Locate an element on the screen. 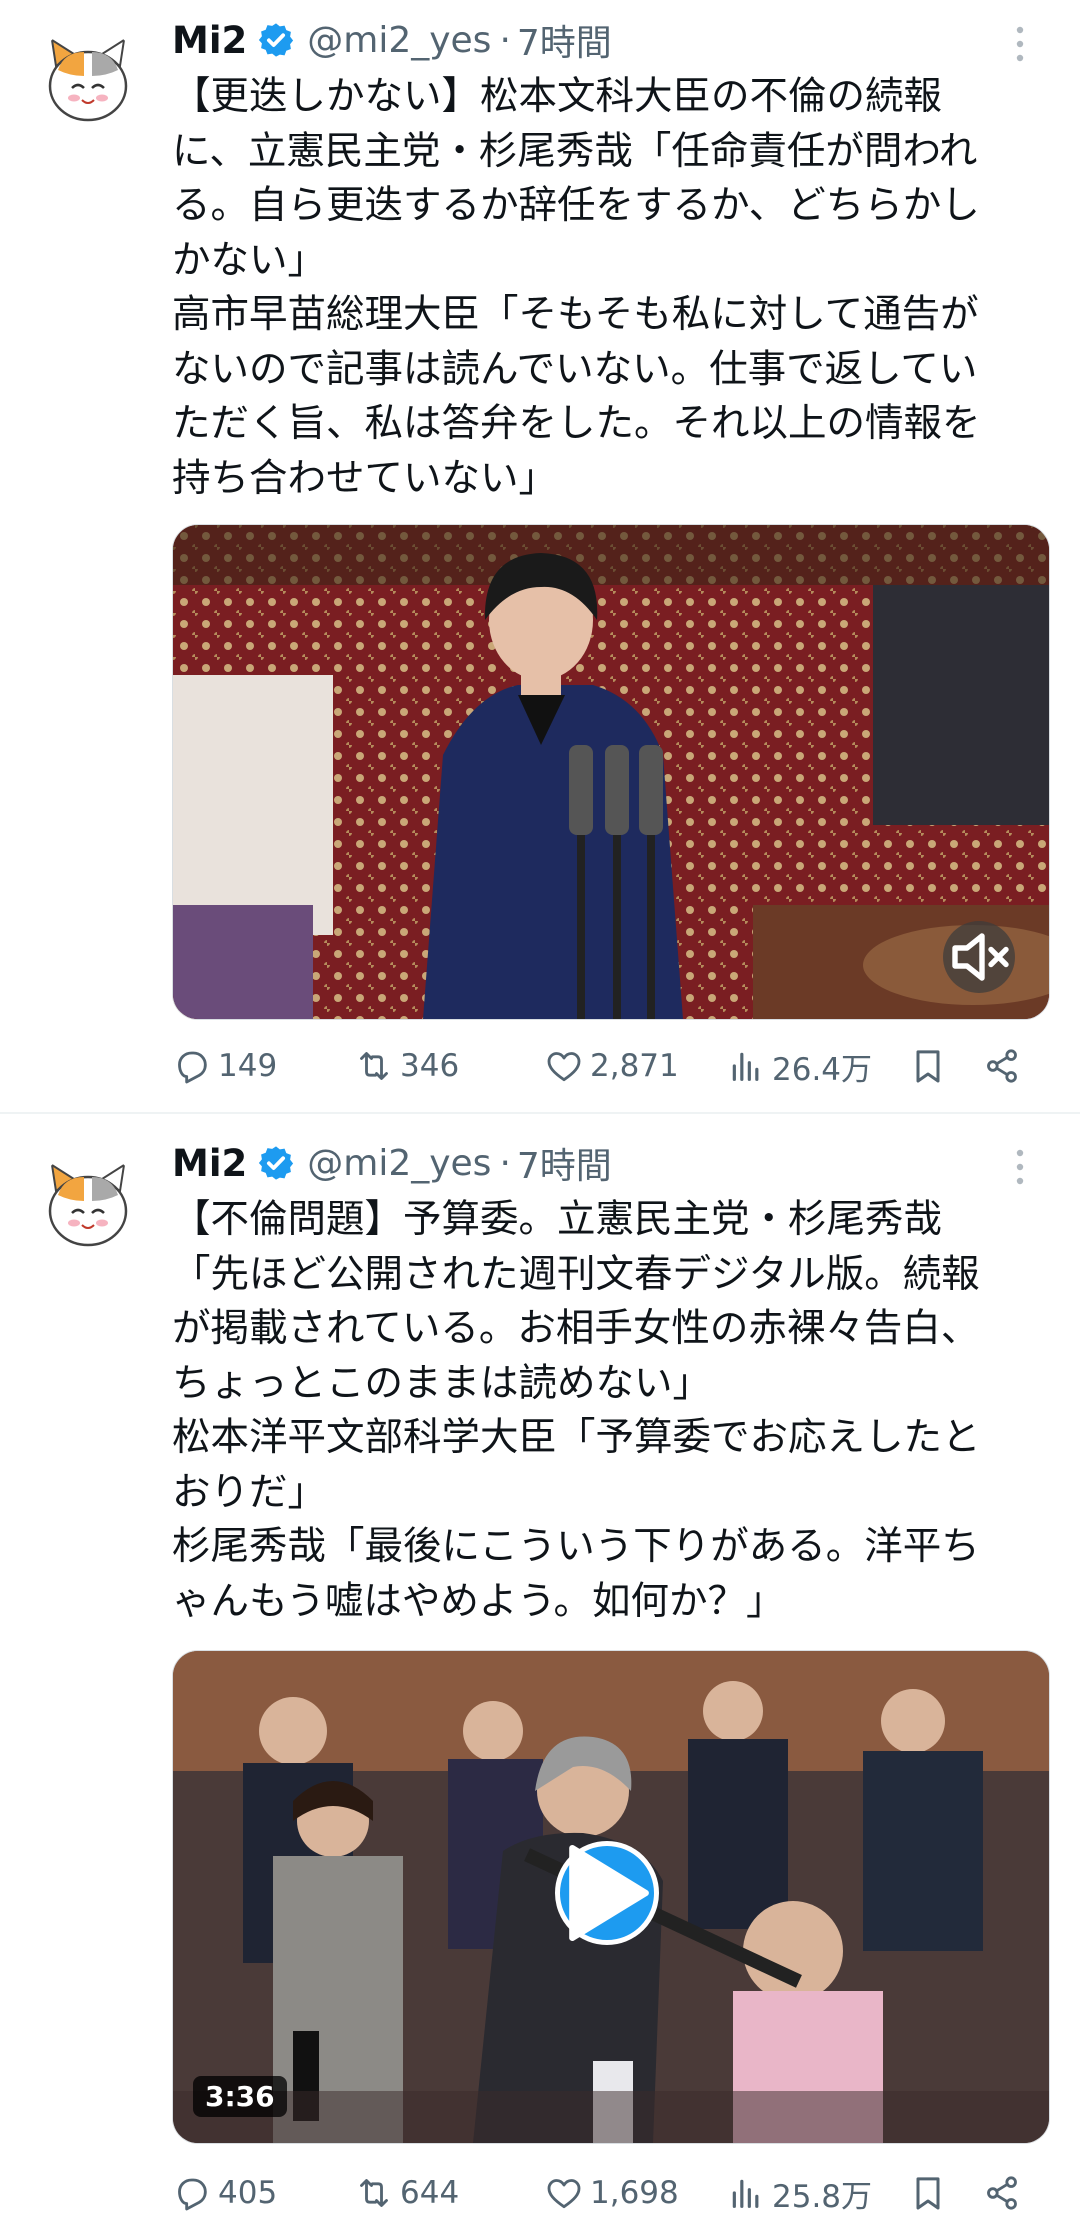 Image resolution: width=1080 pixels, height=2237 pixels. tweet-text-line: る。自ら更迭するか辞任をするか、どちらかし is located at coordinates (576, 205).